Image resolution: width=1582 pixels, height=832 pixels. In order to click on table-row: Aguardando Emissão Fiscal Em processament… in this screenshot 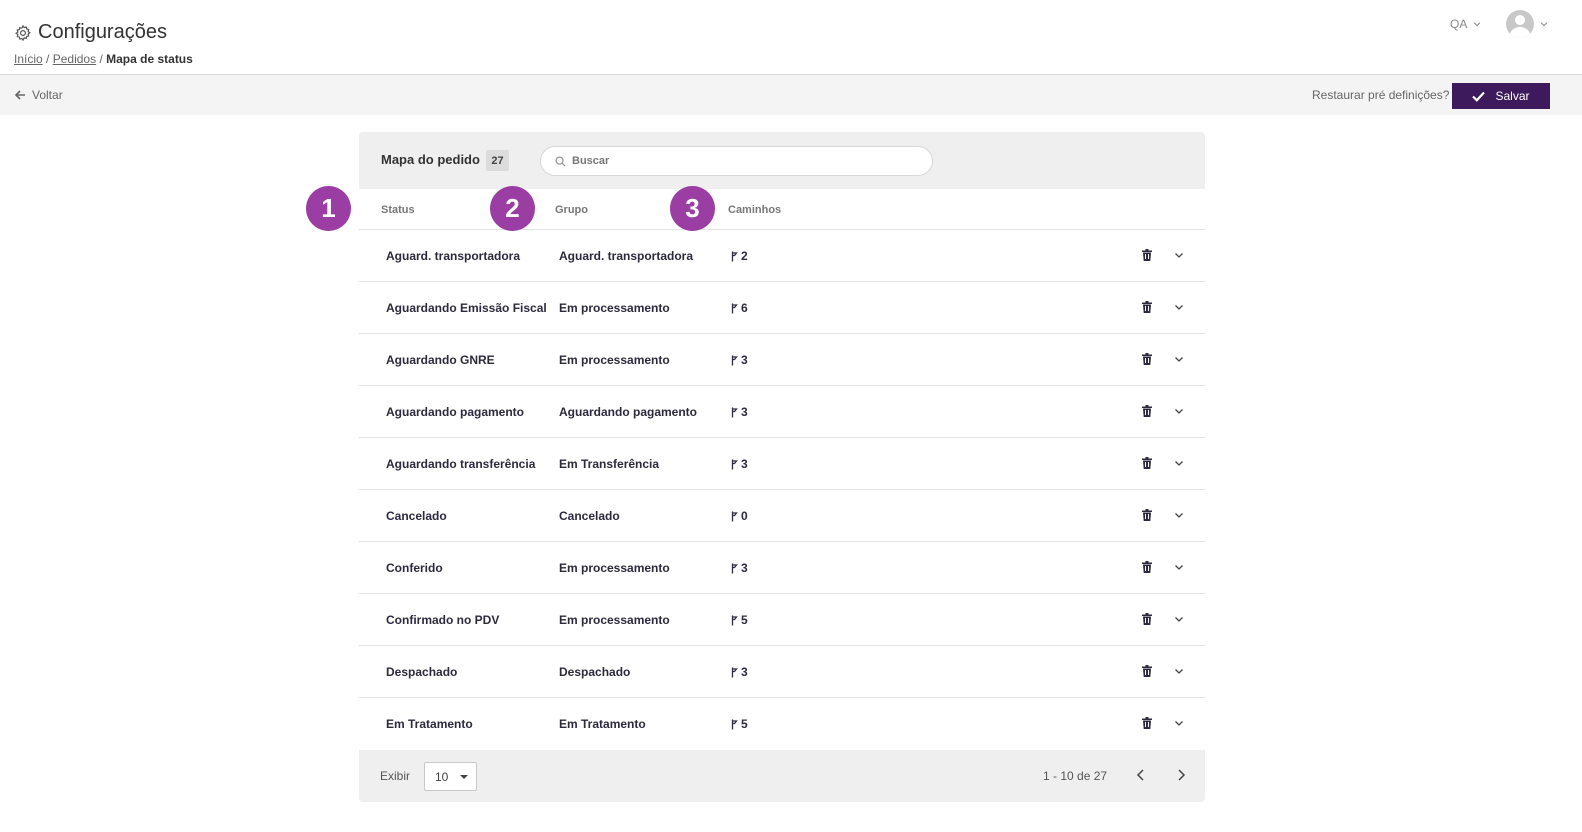, I will do `click(782, 307)`.